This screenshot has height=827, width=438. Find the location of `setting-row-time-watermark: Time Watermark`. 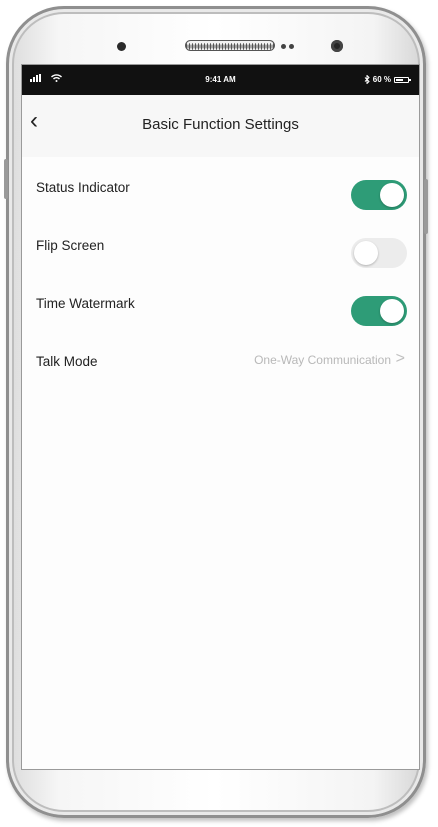

setting-row-time-watermark: Time Watermark is located at coordinates (220, 302).